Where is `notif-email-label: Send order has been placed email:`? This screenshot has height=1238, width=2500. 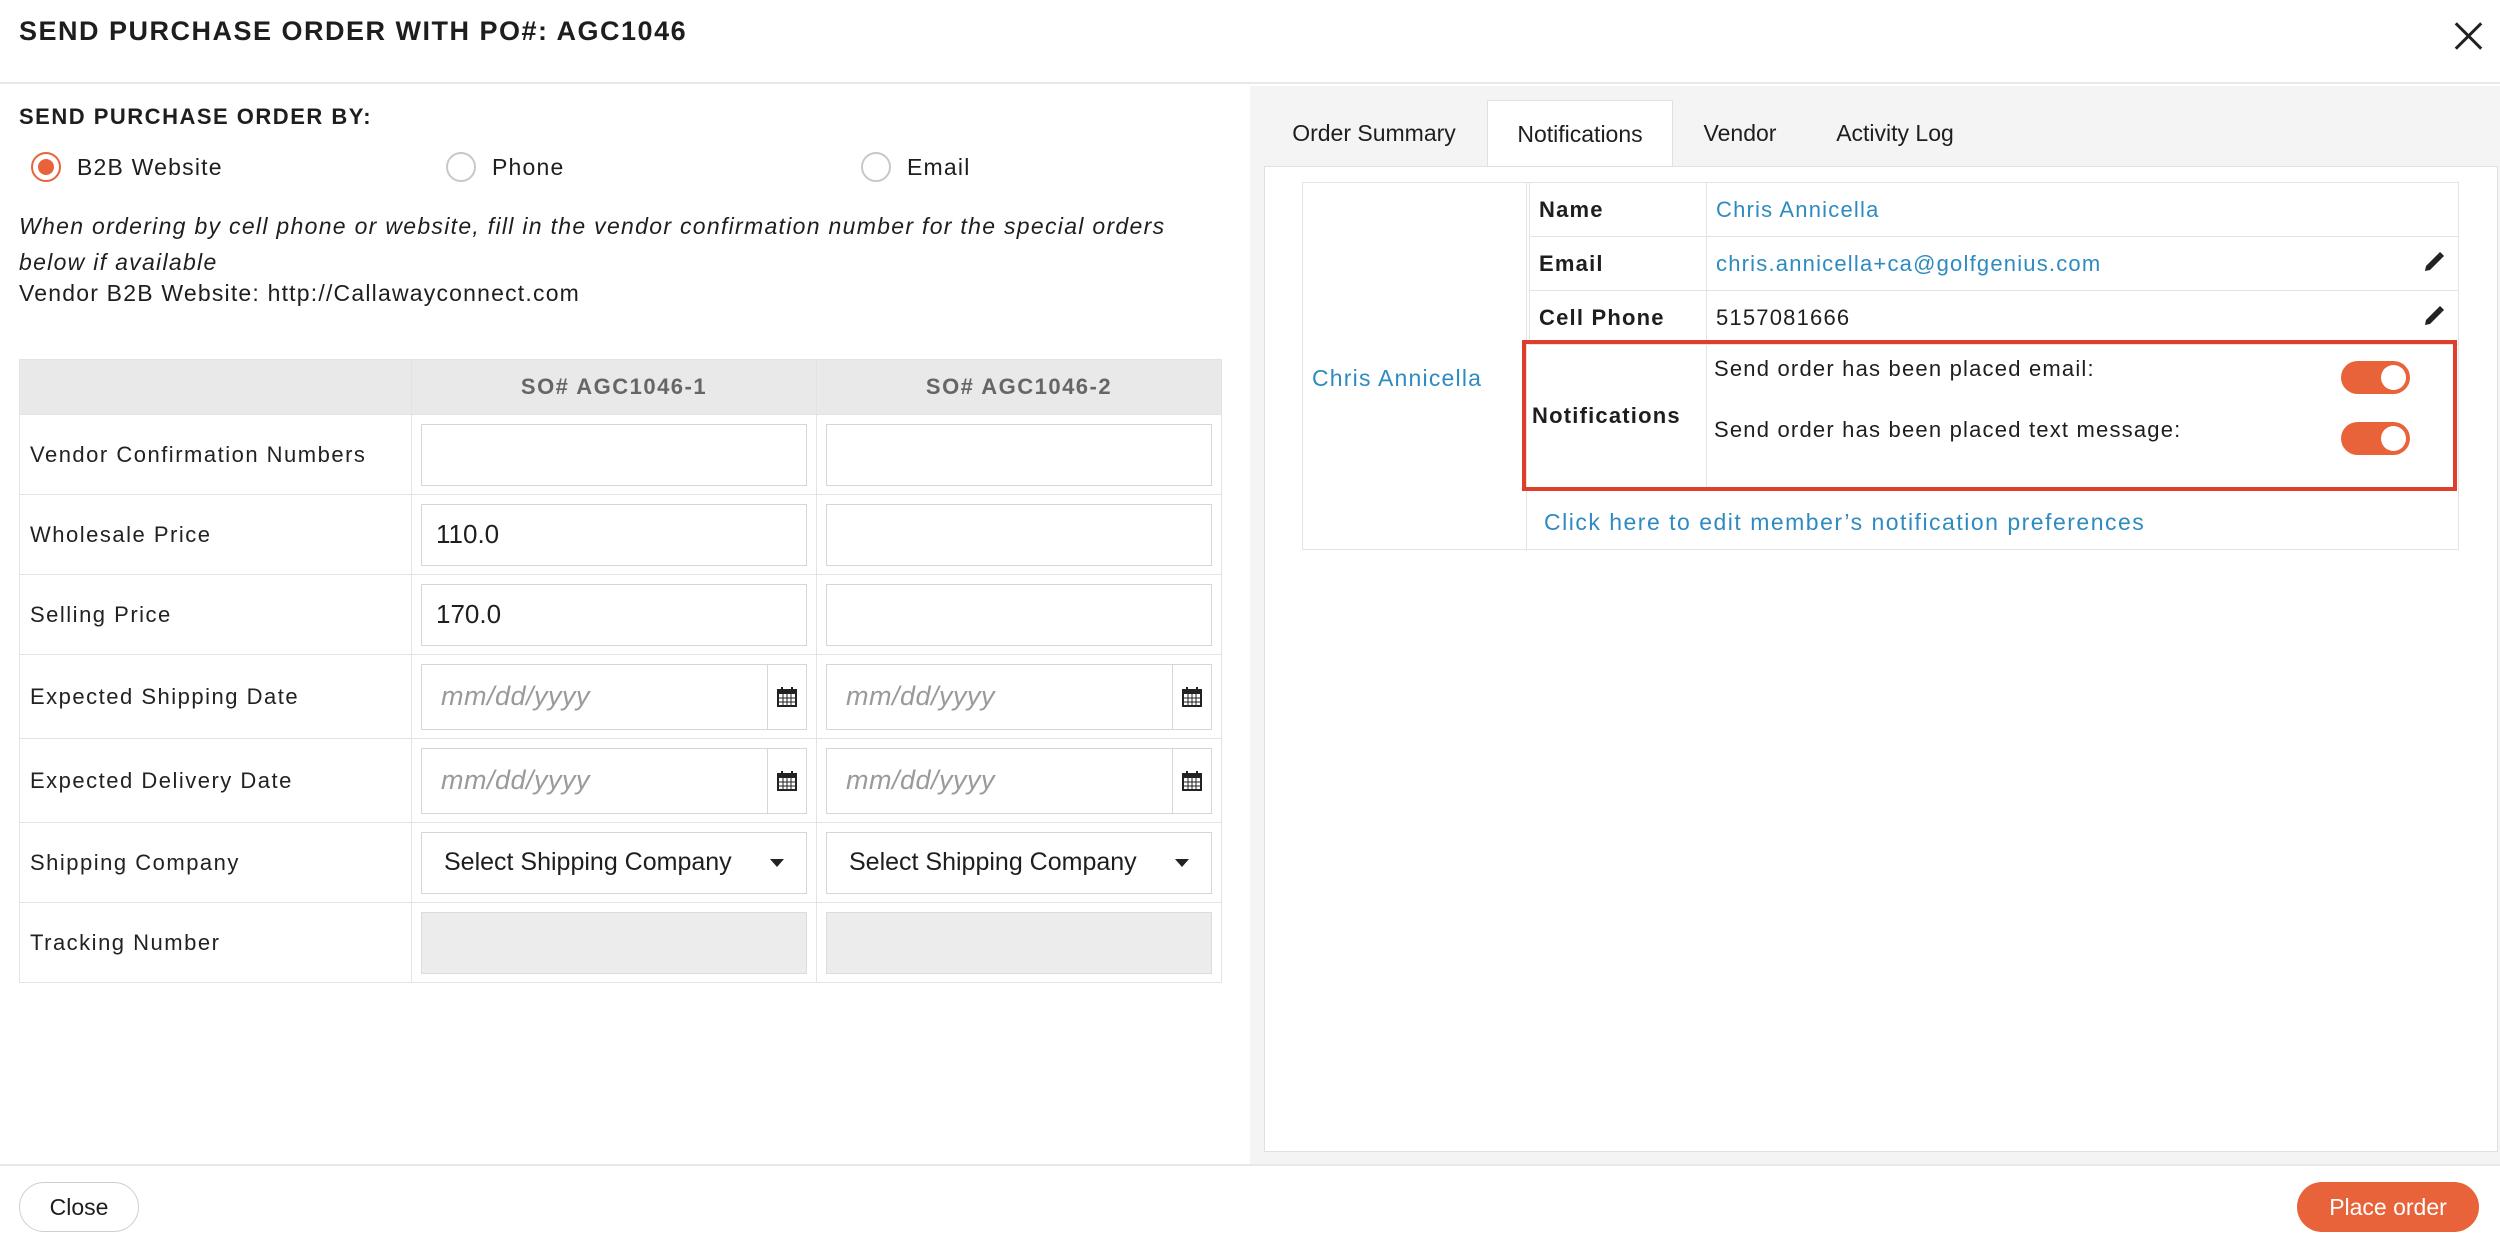 notif-email-label: Send order has been placed email: is located at coordinates (1904, 368).